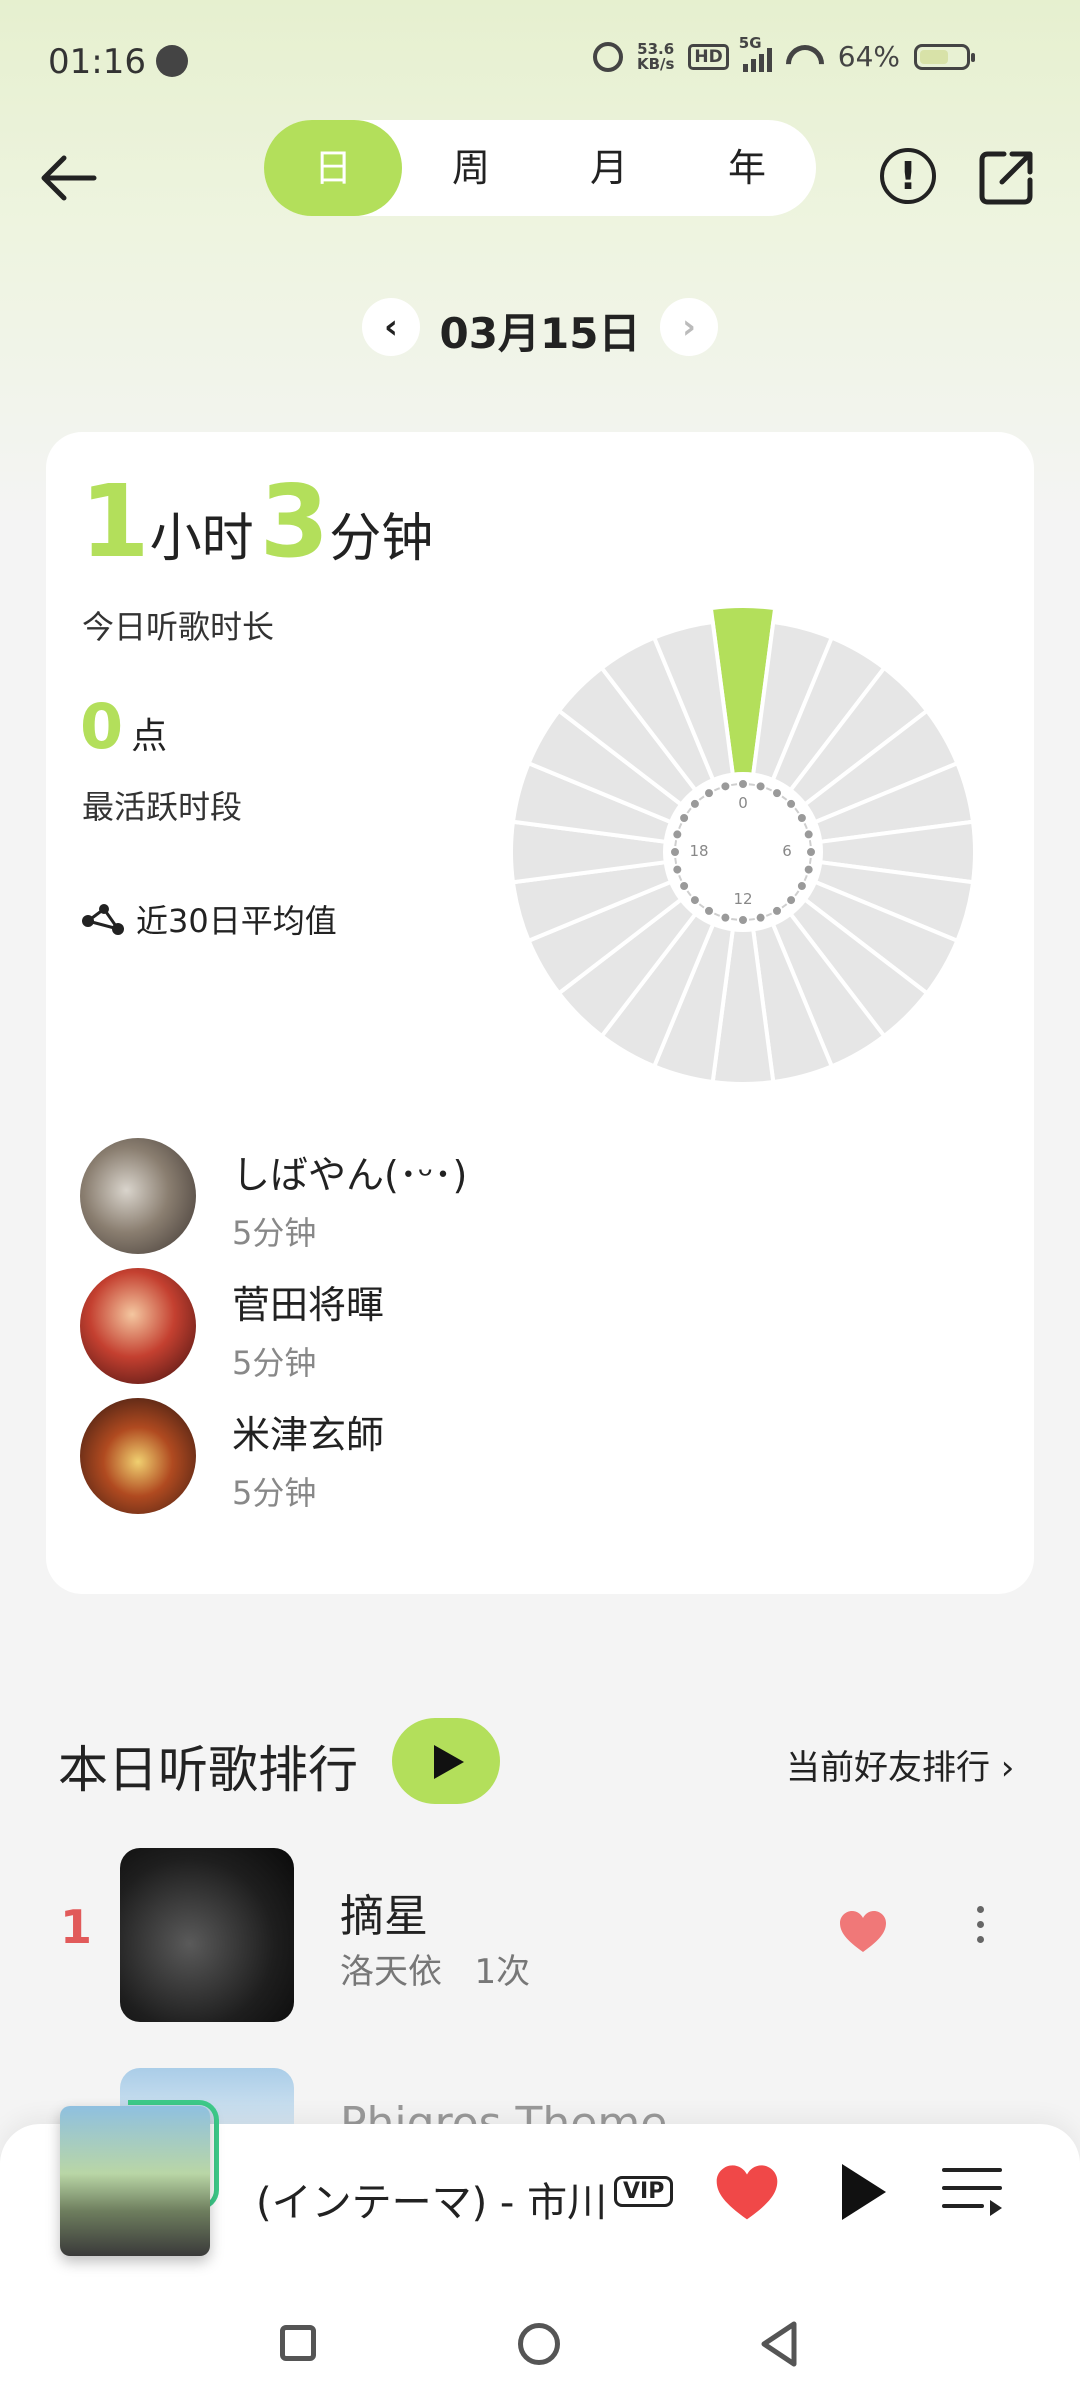 The width and height of the screenshot is (1080, 2408). I want to click on info-icon: !, so click(908, 176).